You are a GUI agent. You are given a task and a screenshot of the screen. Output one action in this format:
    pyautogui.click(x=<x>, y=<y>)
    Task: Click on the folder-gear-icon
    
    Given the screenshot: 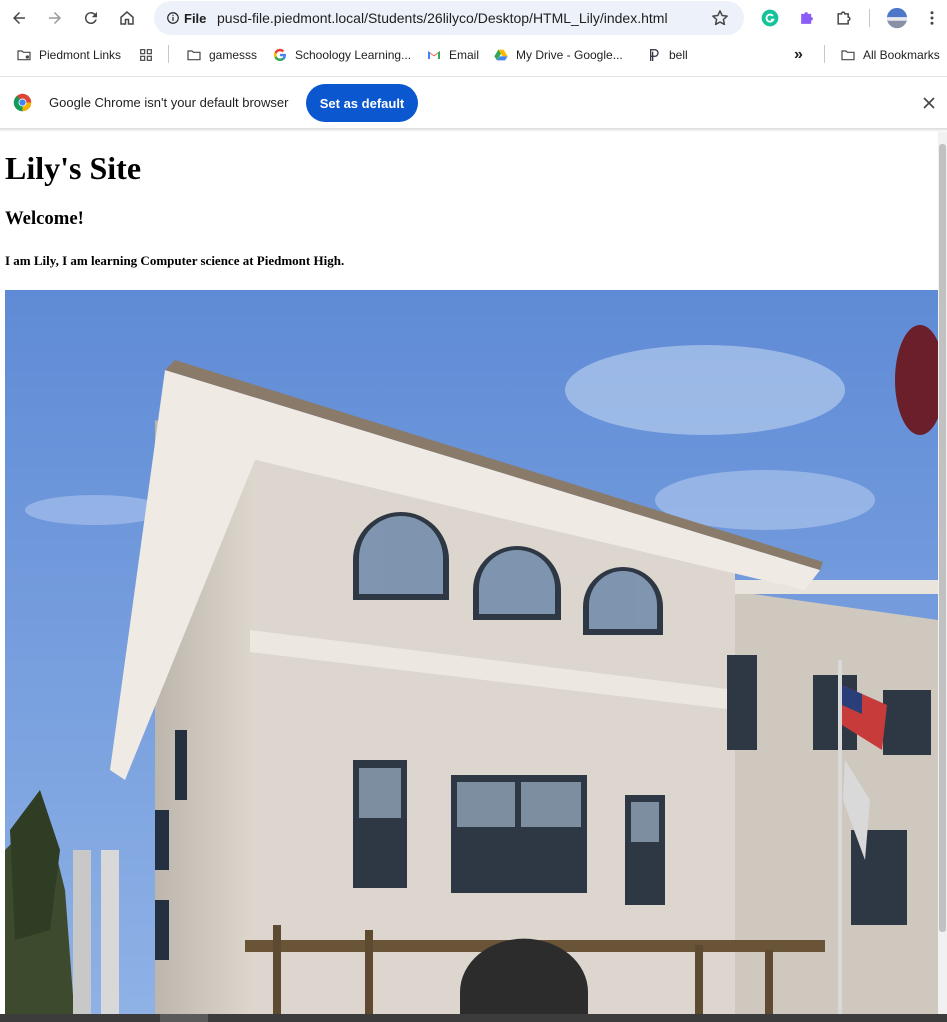 What is the action you would take?
    pyautogui.click(x=24, y=55)
    